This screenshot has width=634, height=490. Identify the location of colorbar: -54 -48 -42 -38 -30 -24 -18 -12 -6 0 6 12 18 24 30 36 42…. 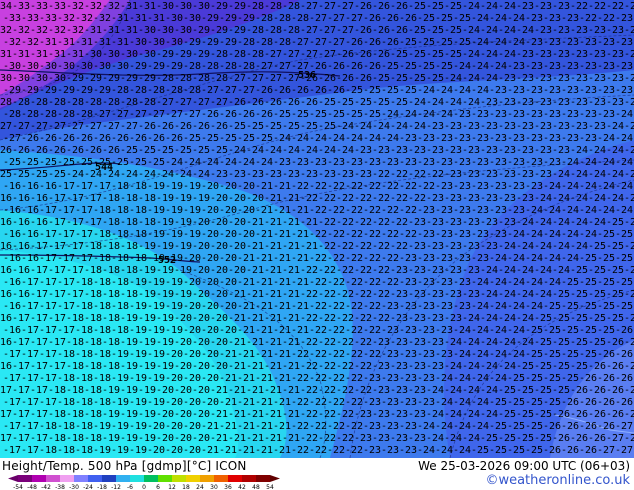
(144, 482).